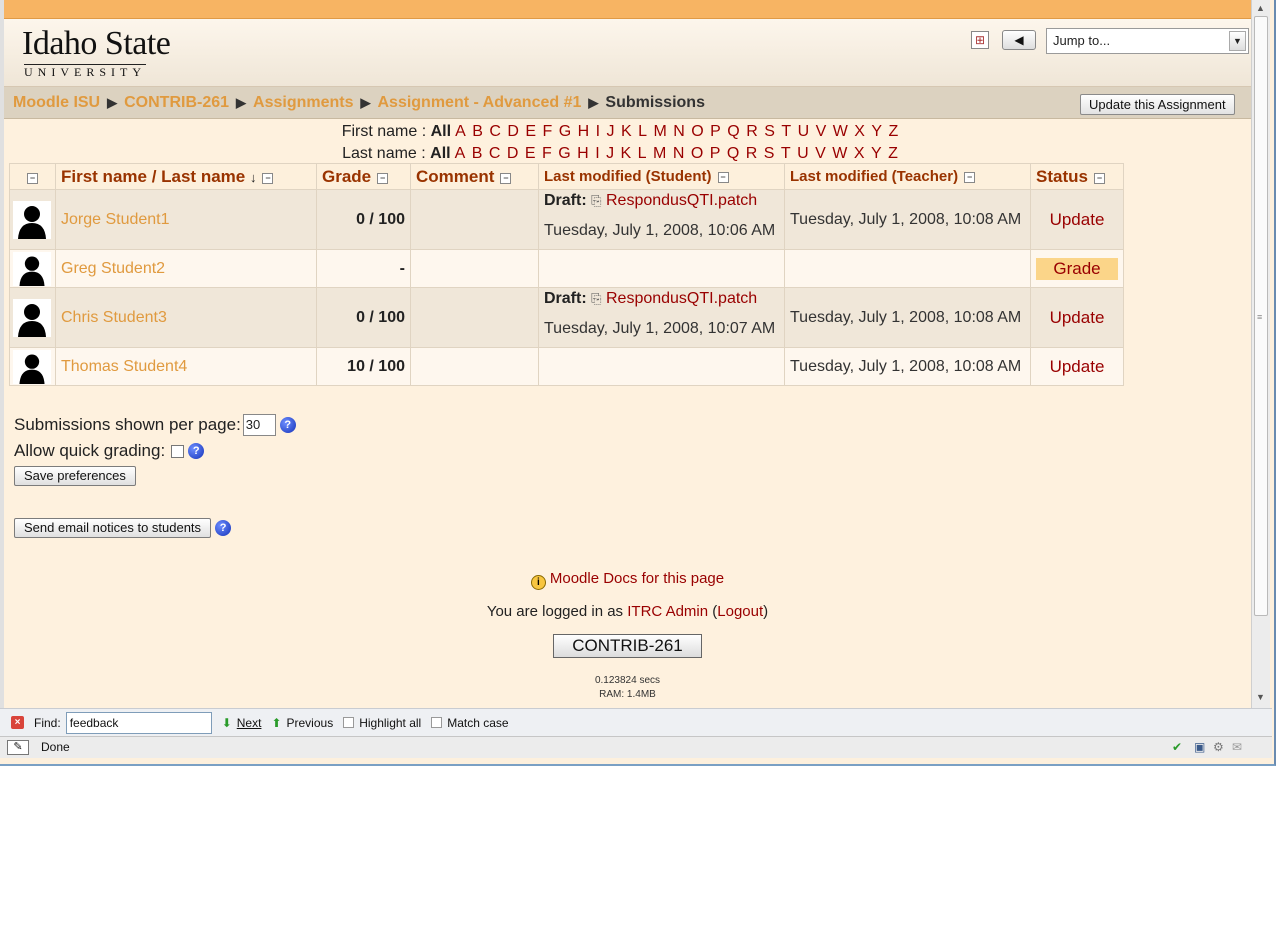 The width and height of the screenshot is (1280, 938). Describe the element at coordinates (1062, 176) in the screenshot. I see `status-header-label: Status` at that location.